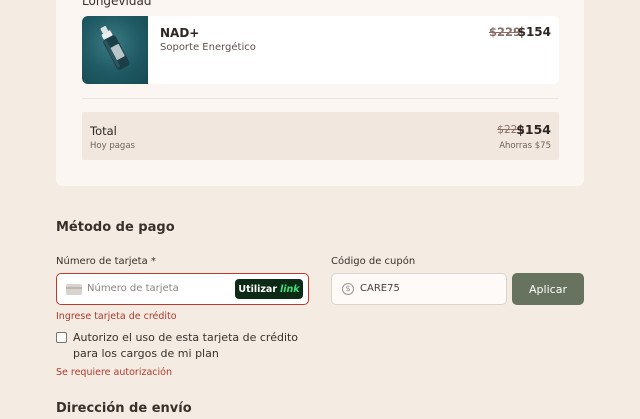 The height and width of the screenshot is (419, 640). I want to click on coupon-code-field: $ CARE75, so click(419, 289).